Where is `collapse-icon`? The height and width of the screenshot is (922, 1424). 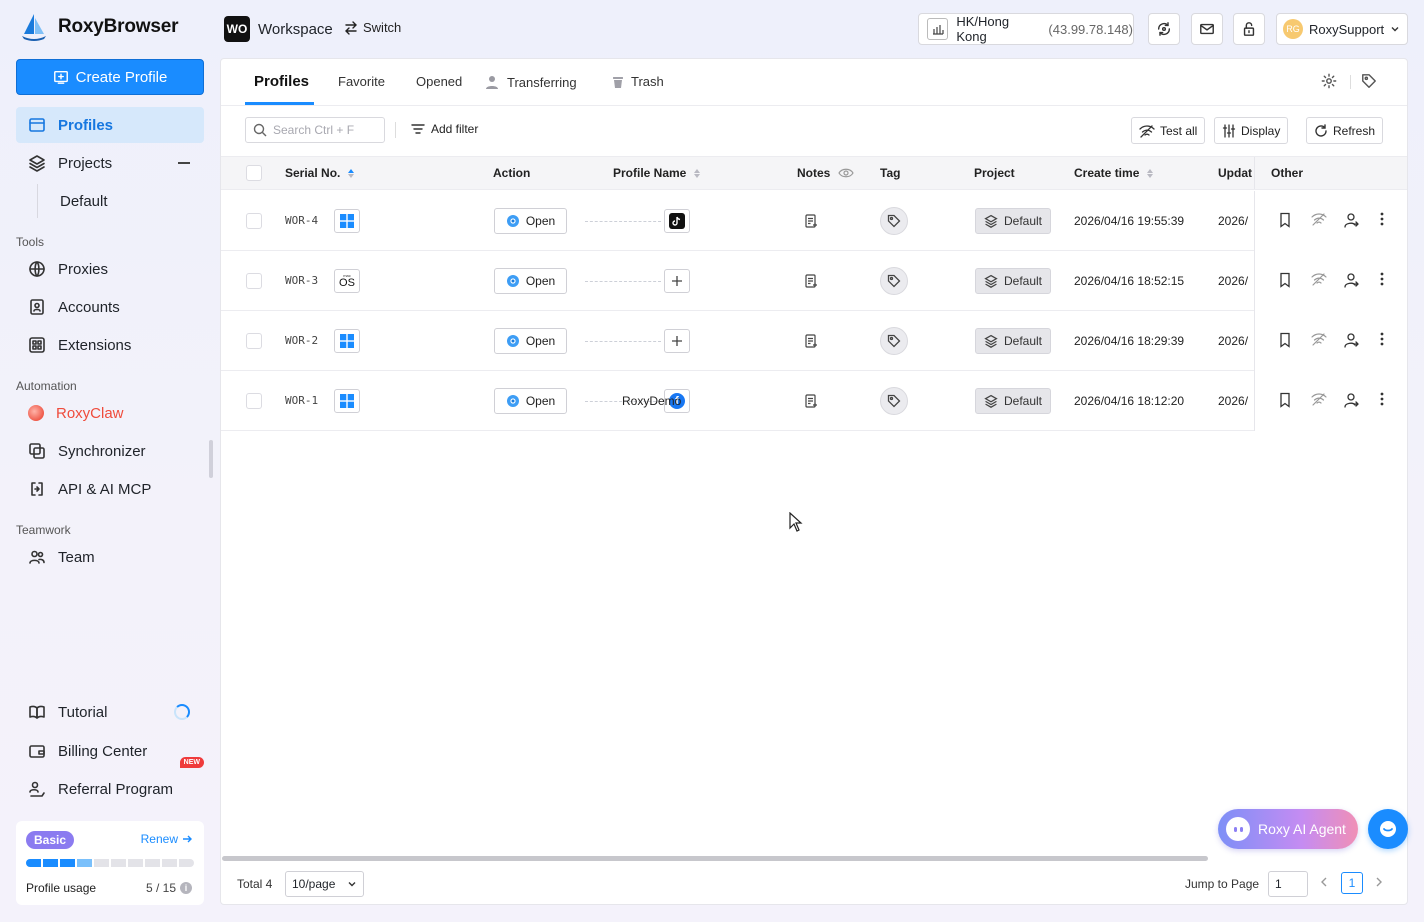 collapse-icon is located at coordinates (184, 163).